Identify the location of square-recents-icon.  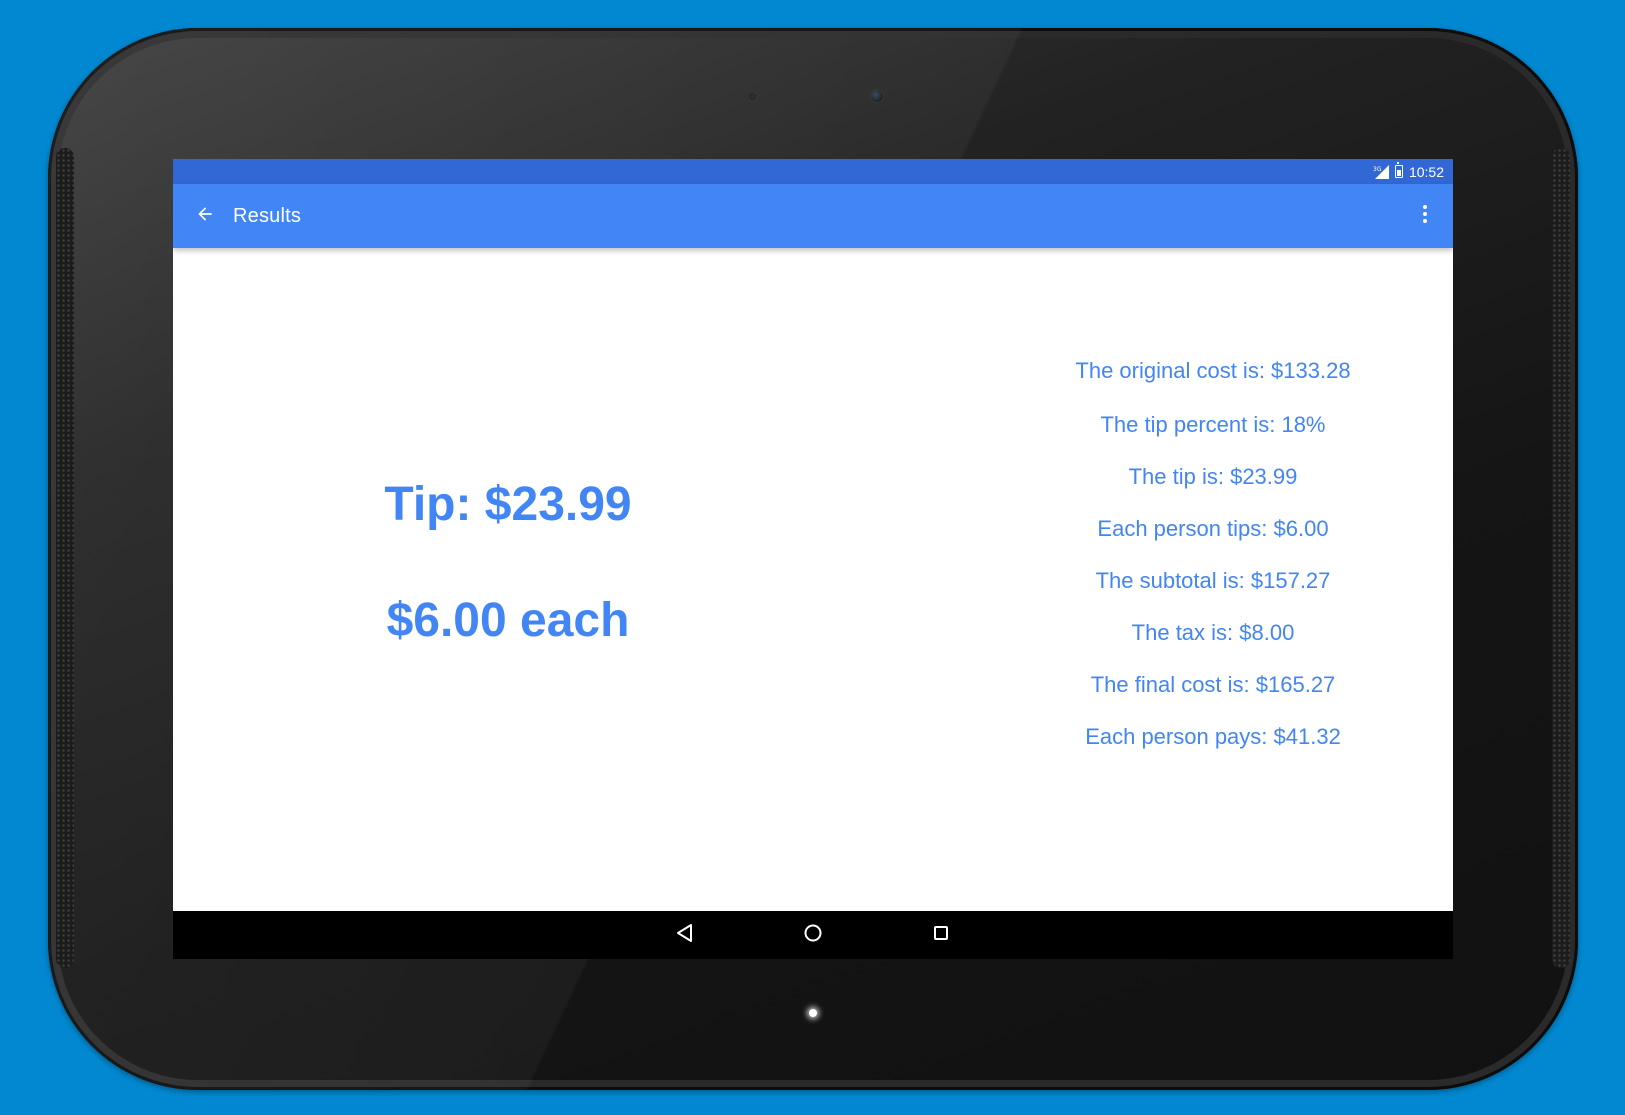
(941, 935).